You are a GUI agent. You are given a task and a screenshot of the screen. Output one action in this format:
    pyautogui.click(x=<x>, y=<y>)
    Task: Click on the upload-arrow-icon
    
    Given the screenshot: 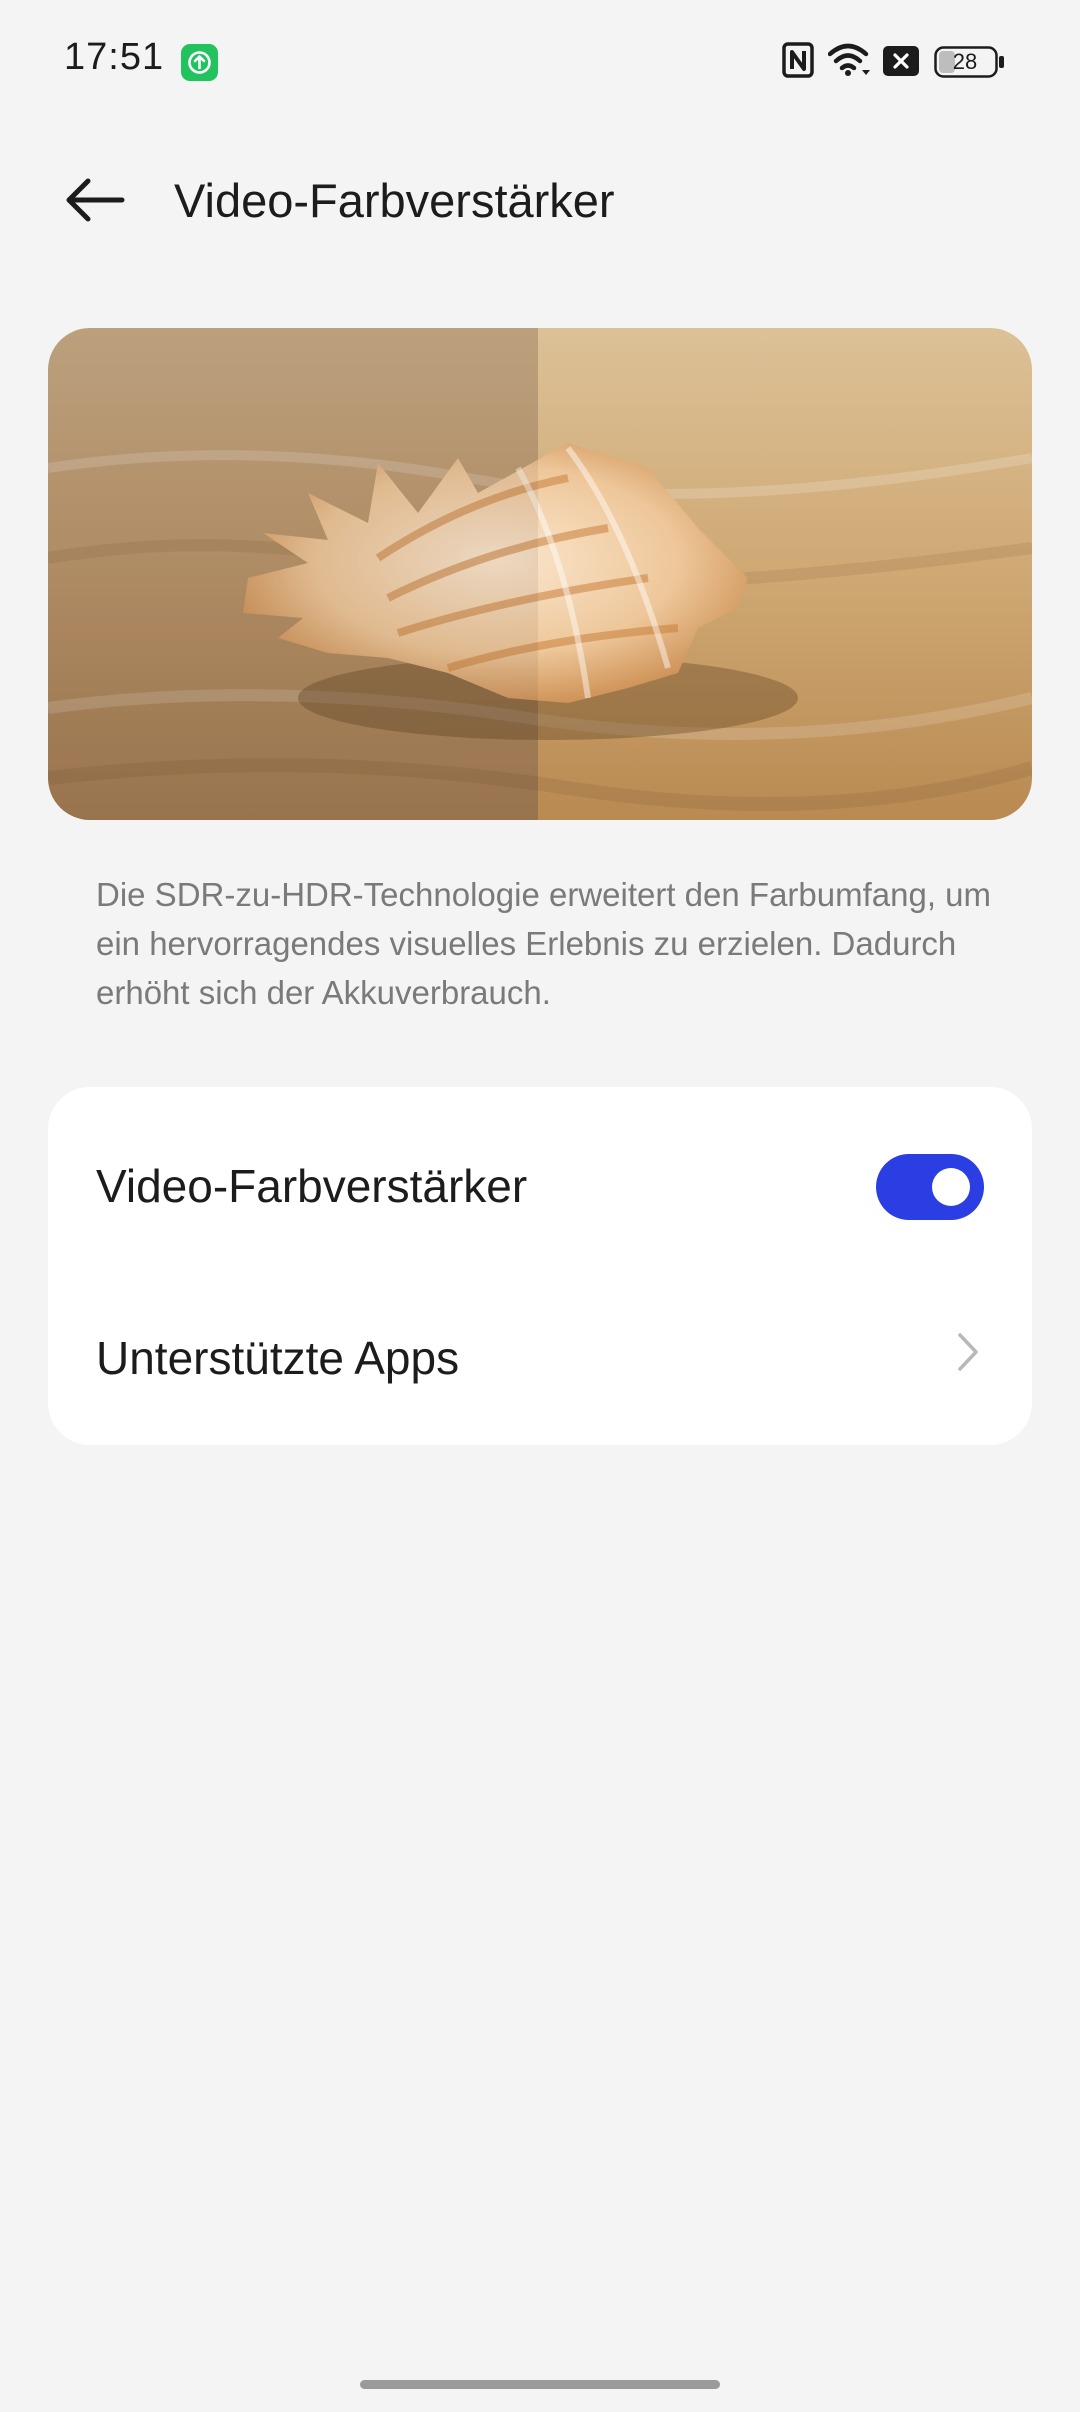 What is the action you would take?
    pyautogui.click(x=199, y=62)
    